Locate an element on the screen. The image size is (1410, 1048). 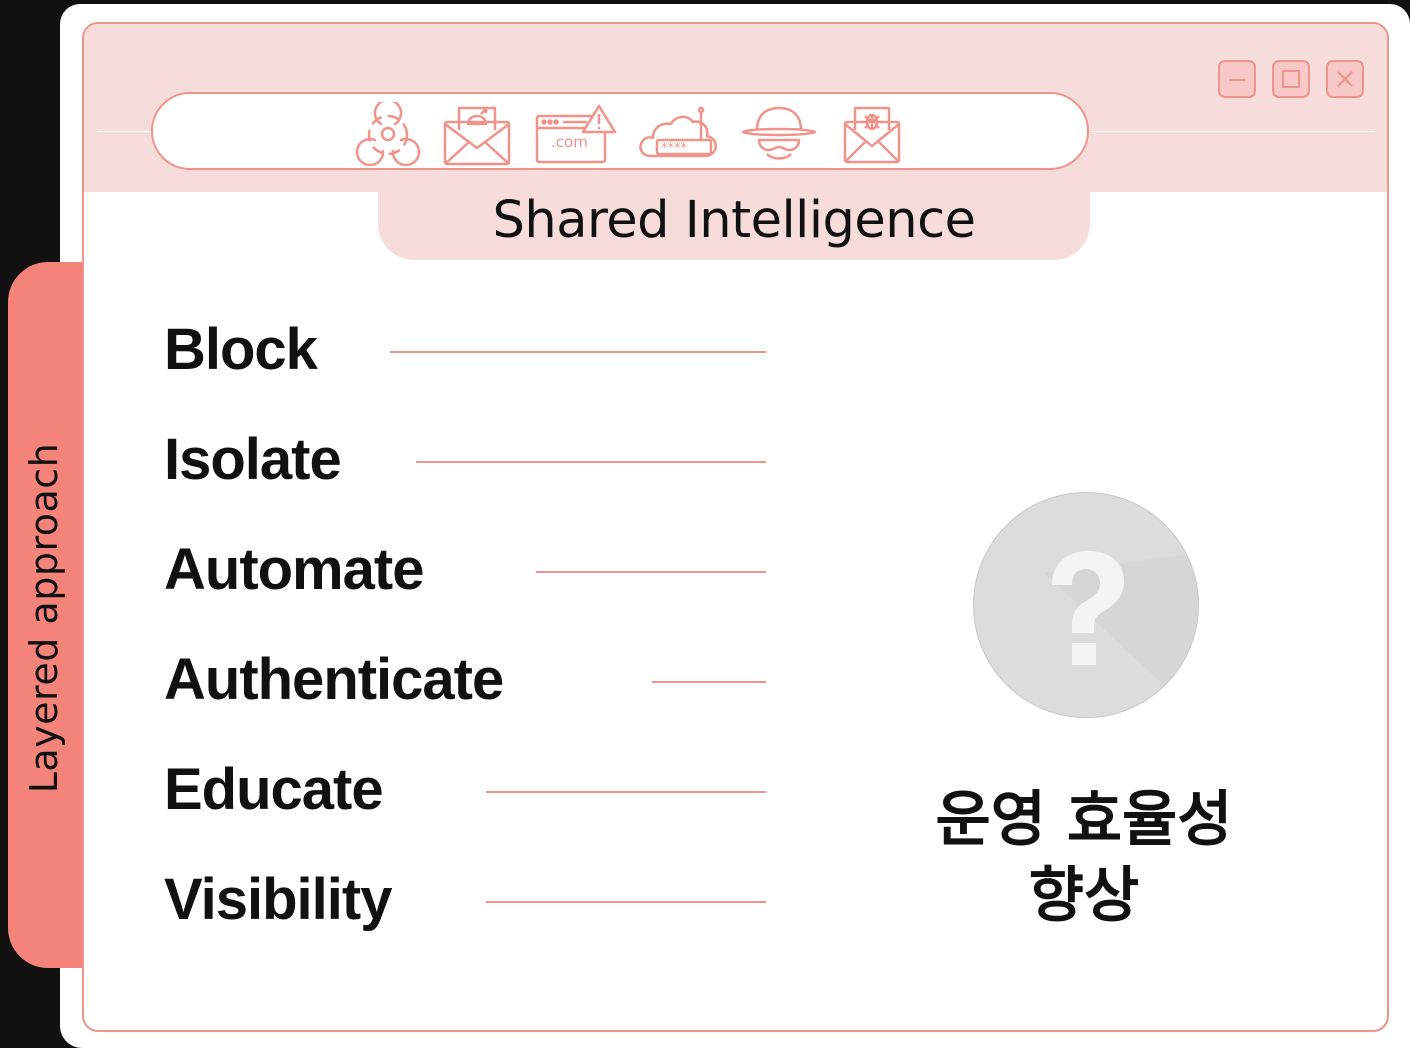
hacker-icon is located at coordinates (779, 133).